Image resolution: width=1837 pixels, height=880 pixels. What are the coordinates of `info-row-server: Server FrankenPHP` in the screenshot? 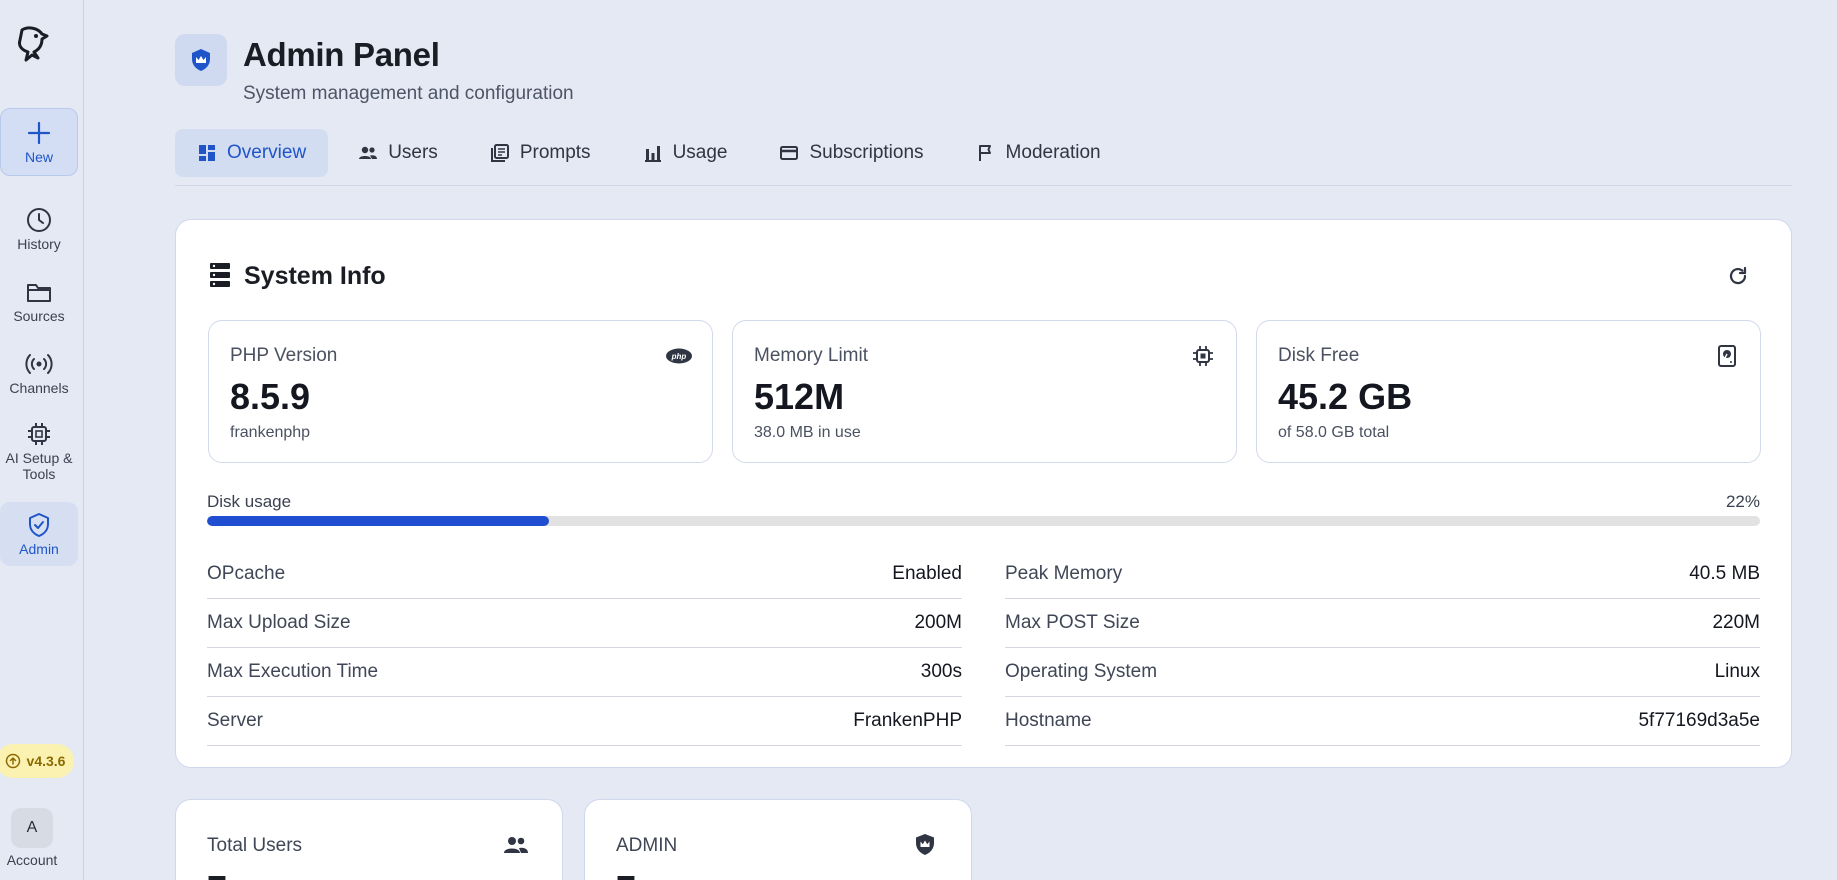 It's located at (584, 721).